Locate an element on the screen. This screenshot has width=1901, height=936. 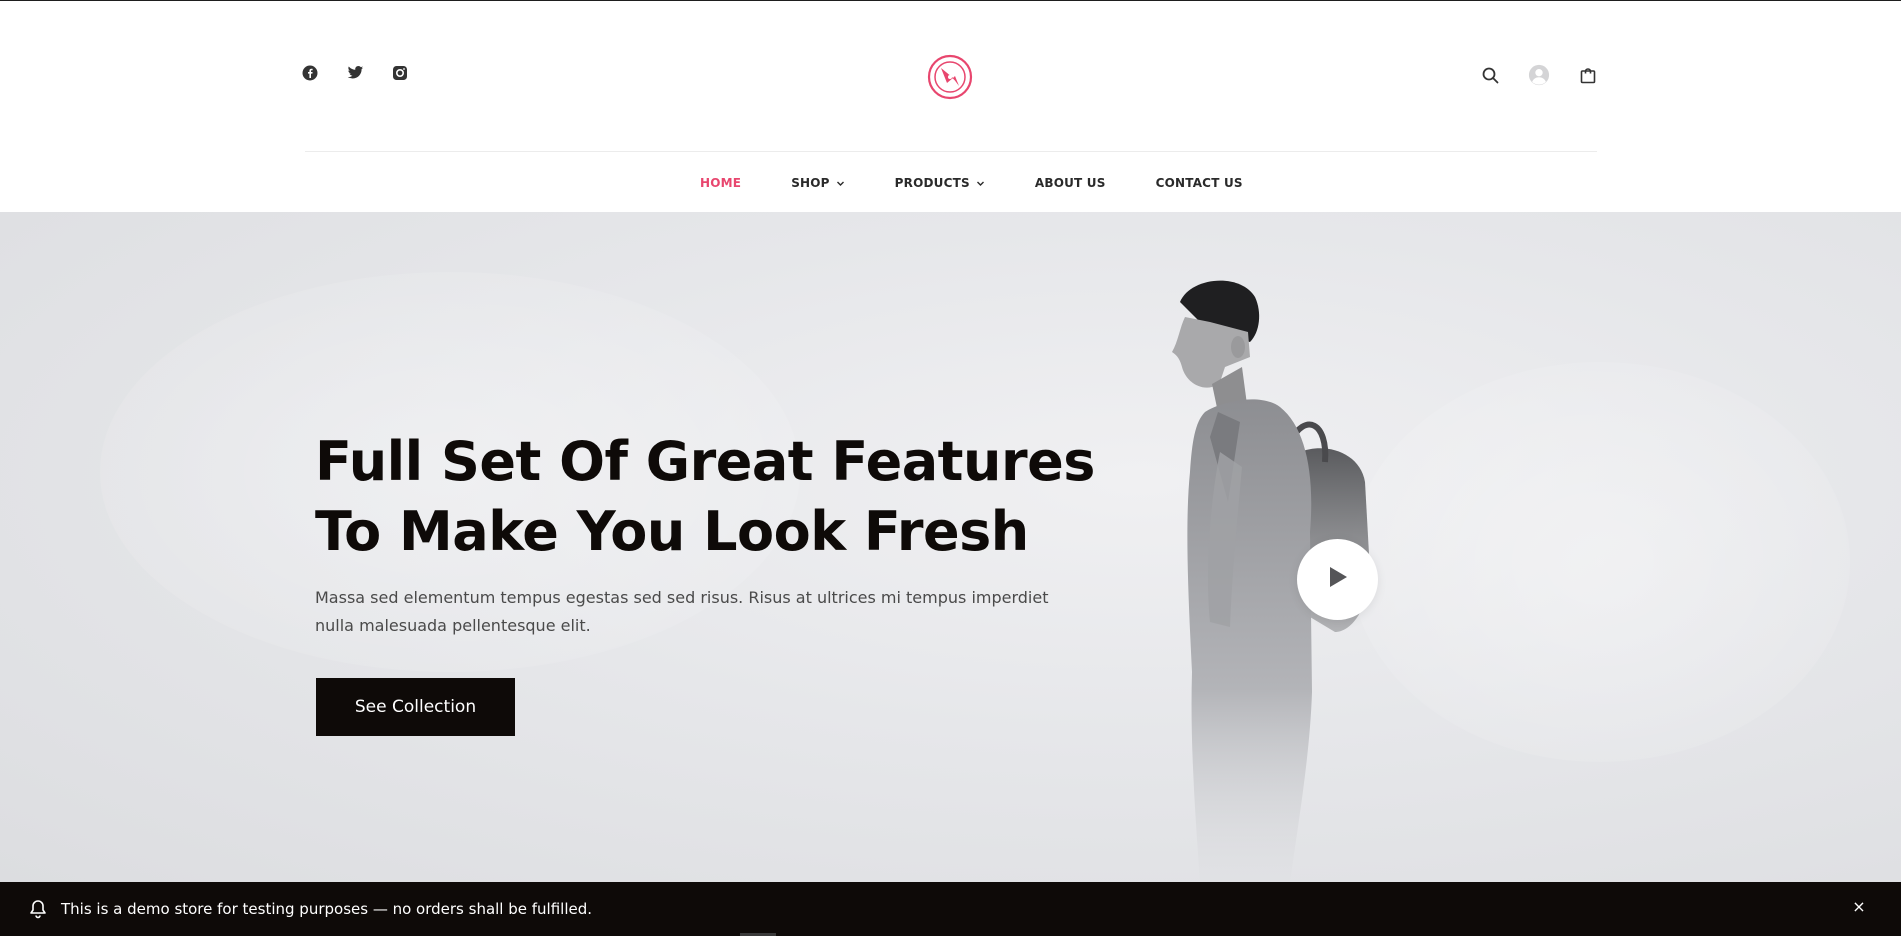
facebook-icon is located at coordinates (310, 73).